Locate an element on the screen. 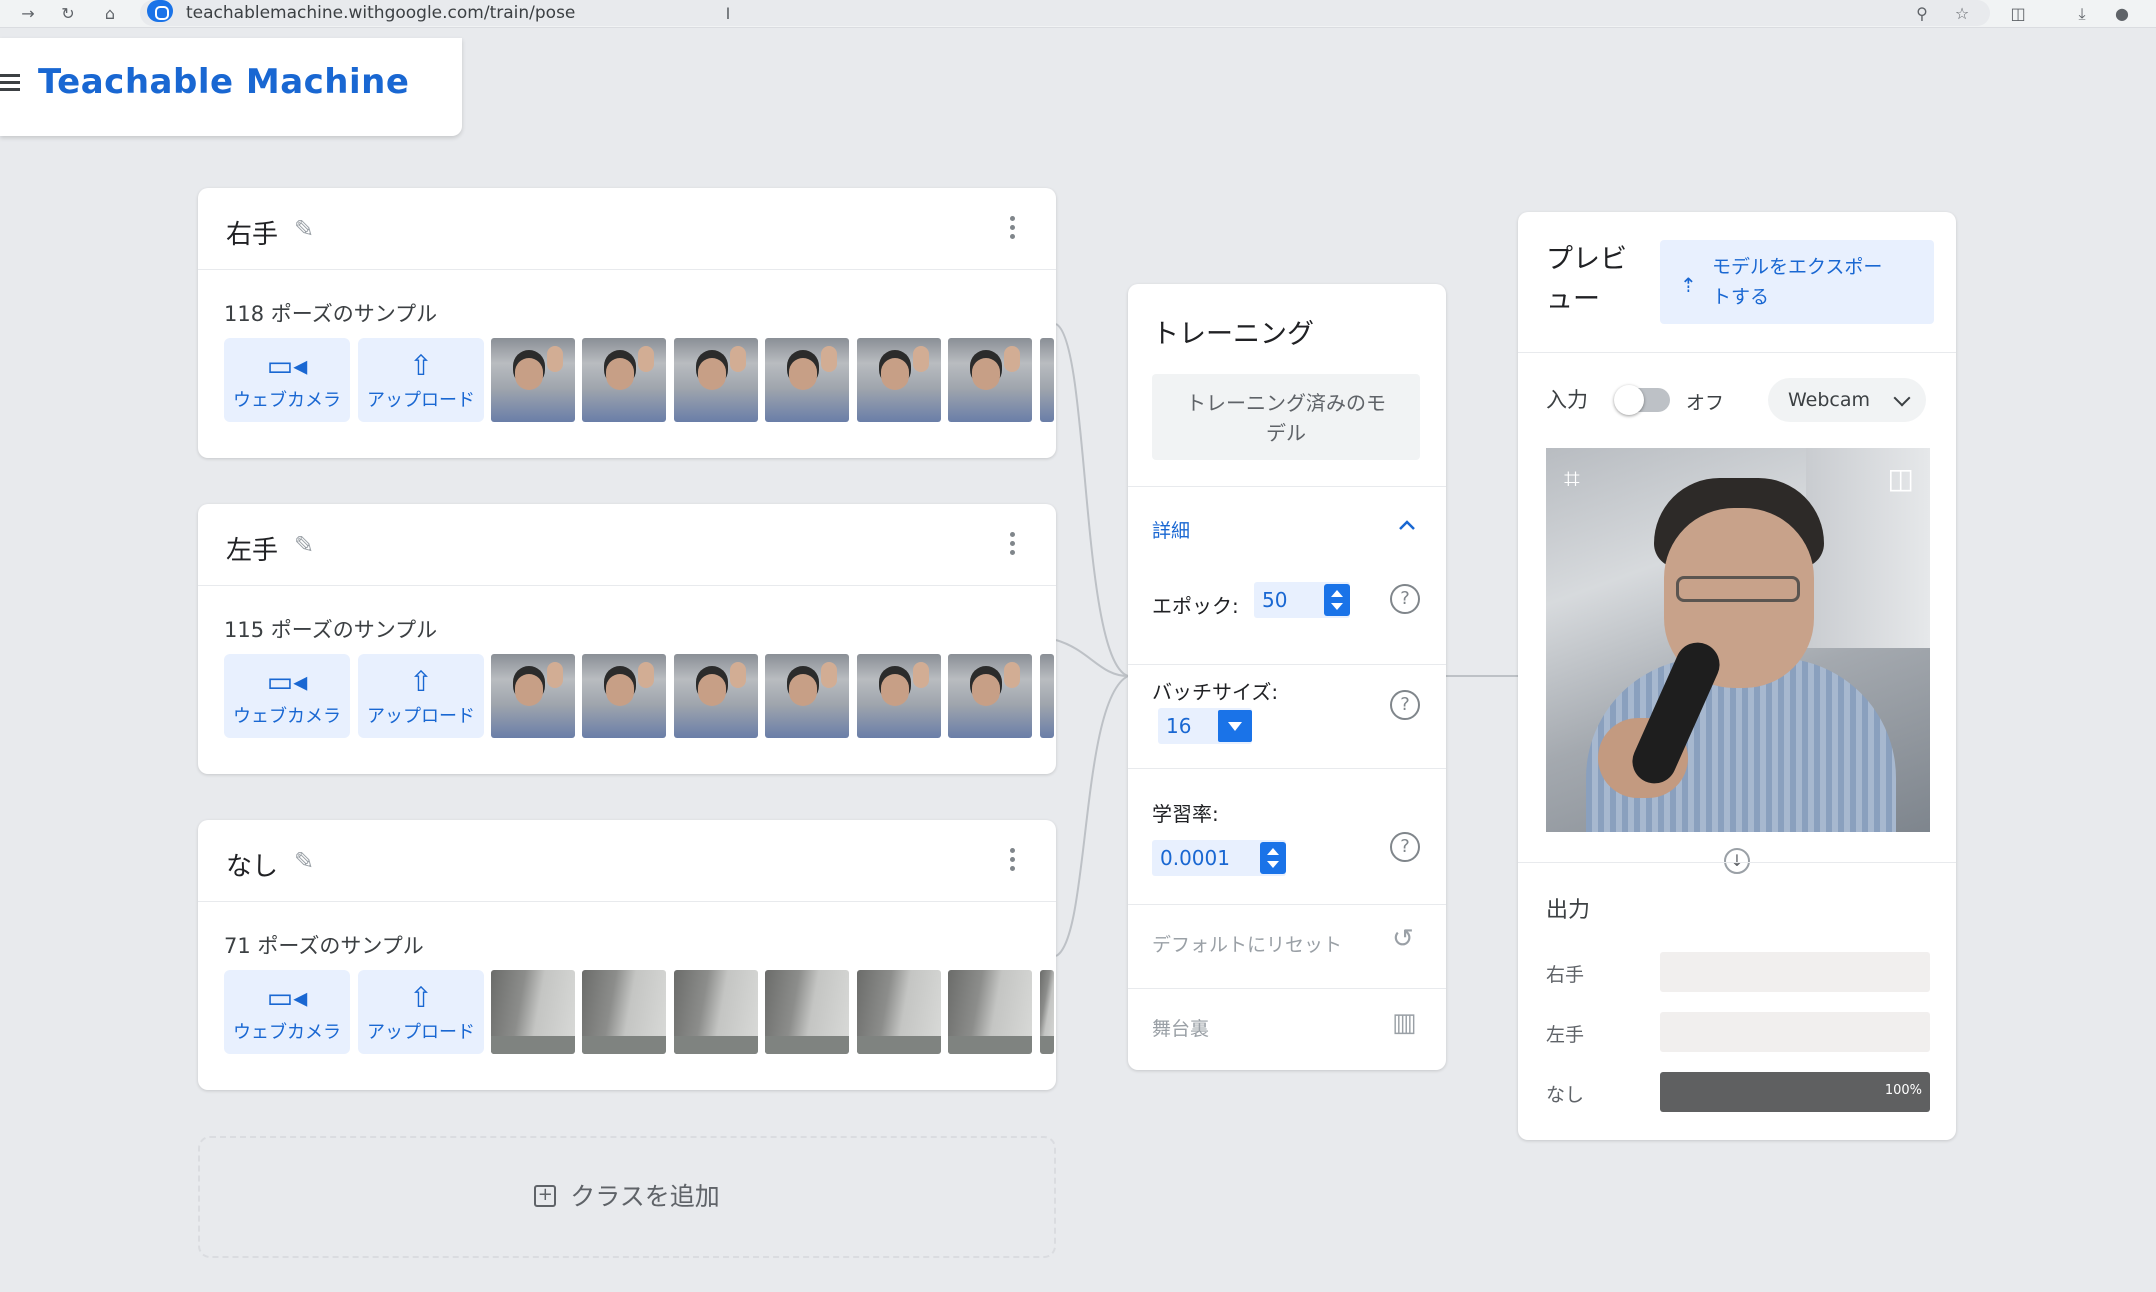 This screenshot has height=1292, width=2156. train-model-button: トレーニング済みのモ デル is located at coordinates (1286, 417).